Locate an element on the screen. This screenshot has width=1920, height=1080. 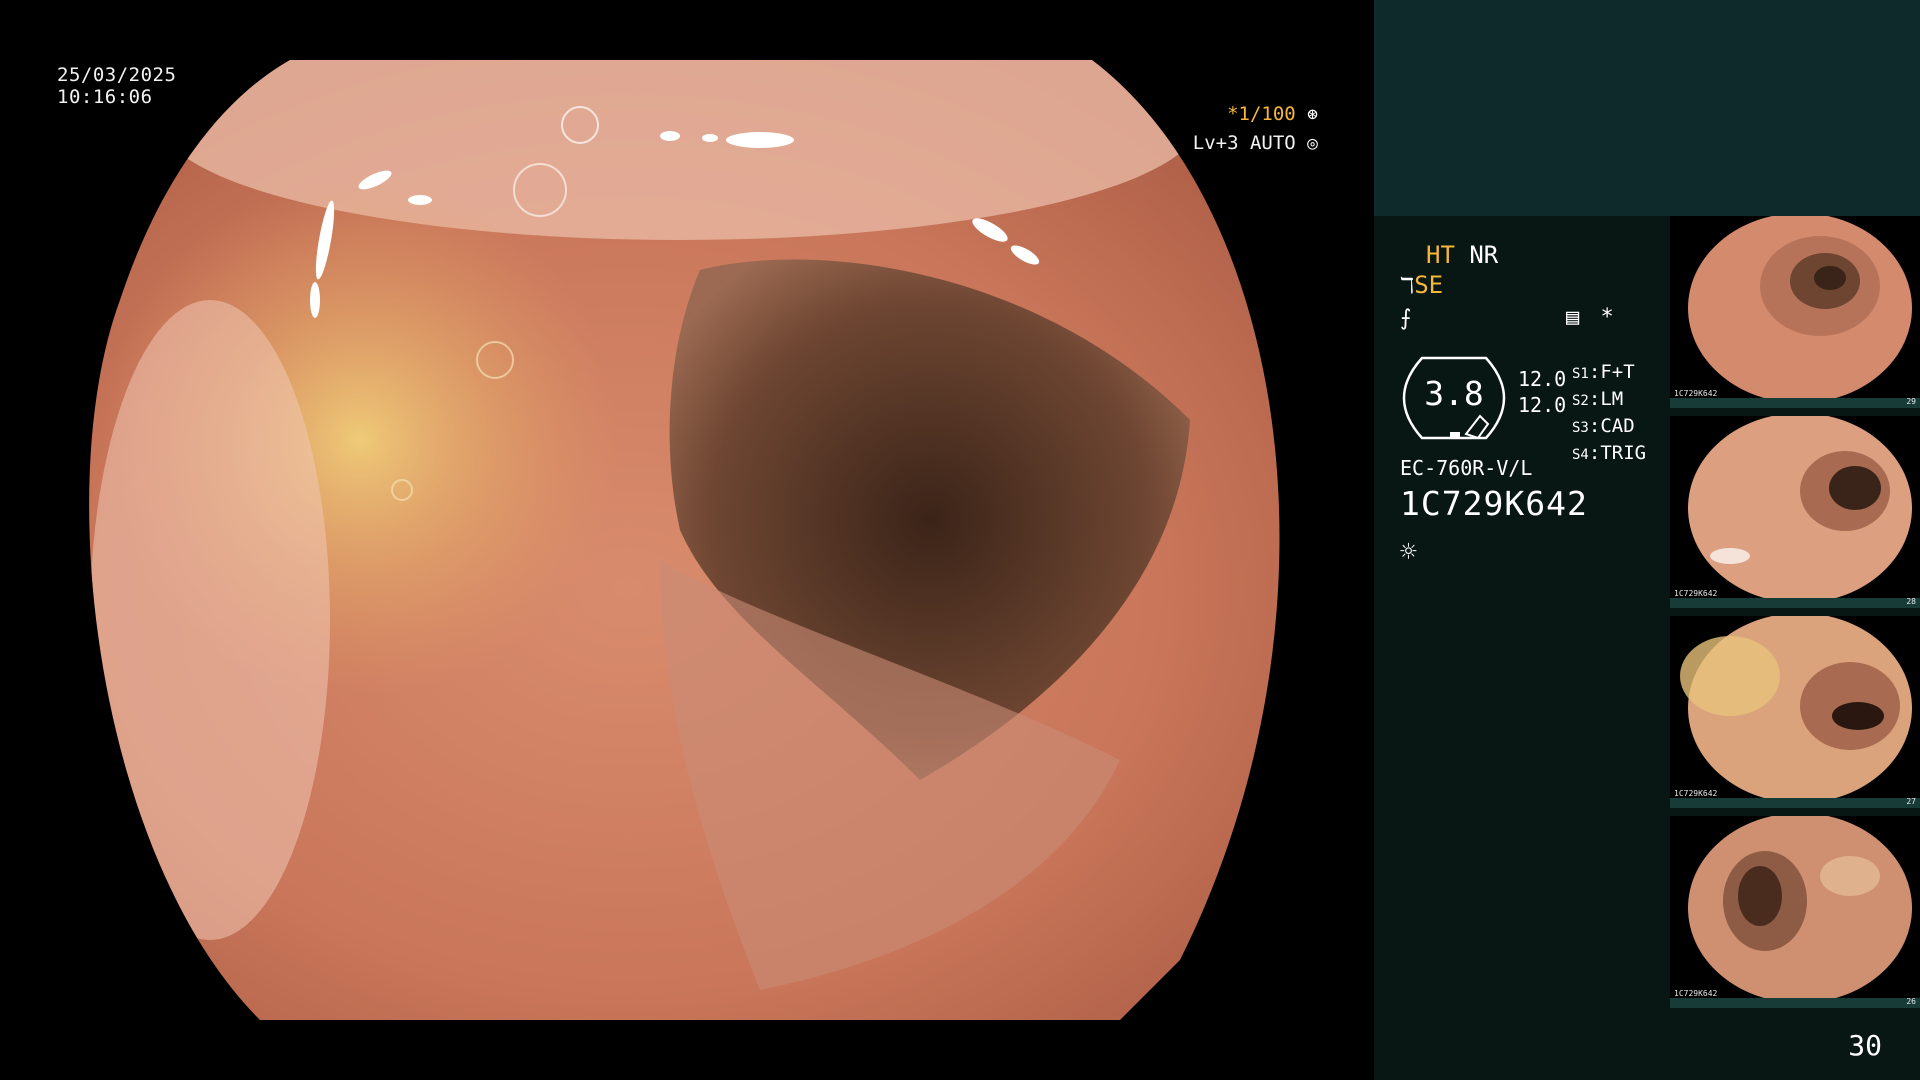
switch-row: S3:CAD is located at coordinates (1603, 426).